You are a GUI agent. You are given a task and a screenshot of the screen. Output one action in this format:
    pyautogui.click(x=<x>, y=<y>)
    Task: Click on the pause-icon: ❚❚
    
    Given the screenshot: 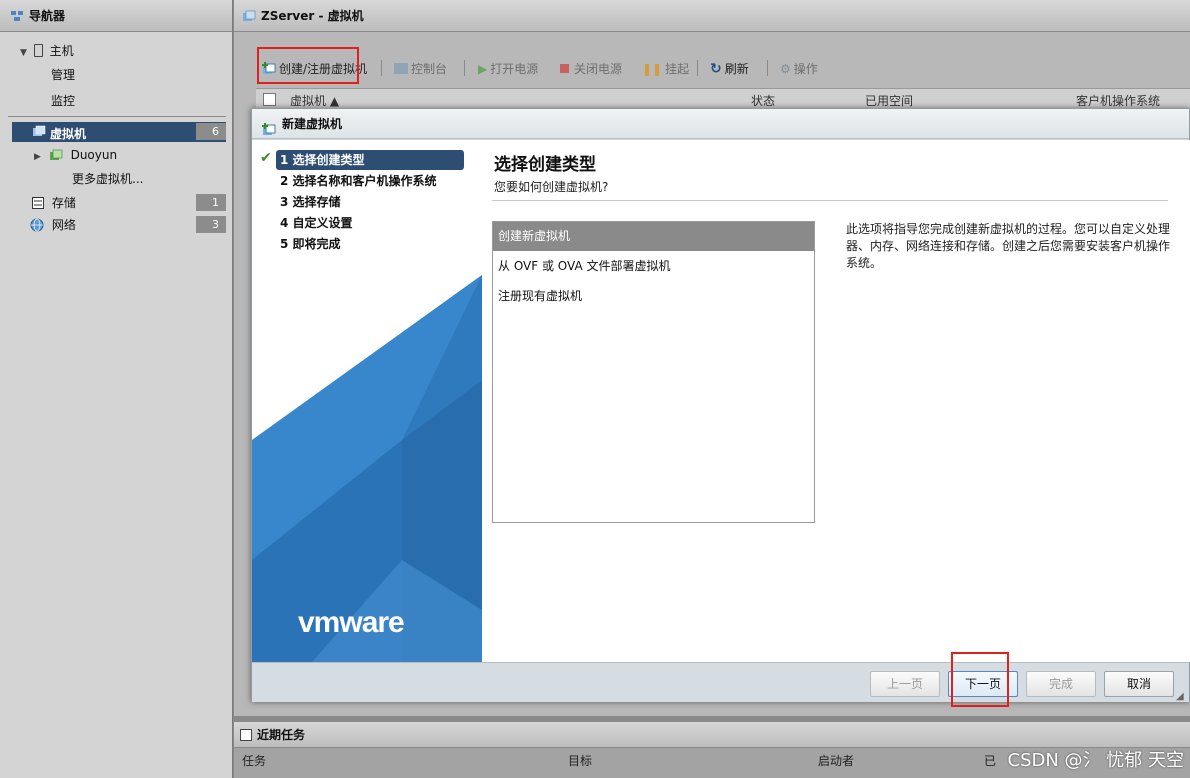 What is the action you would take?
    pyautogui.click(x=652, y=69)
    